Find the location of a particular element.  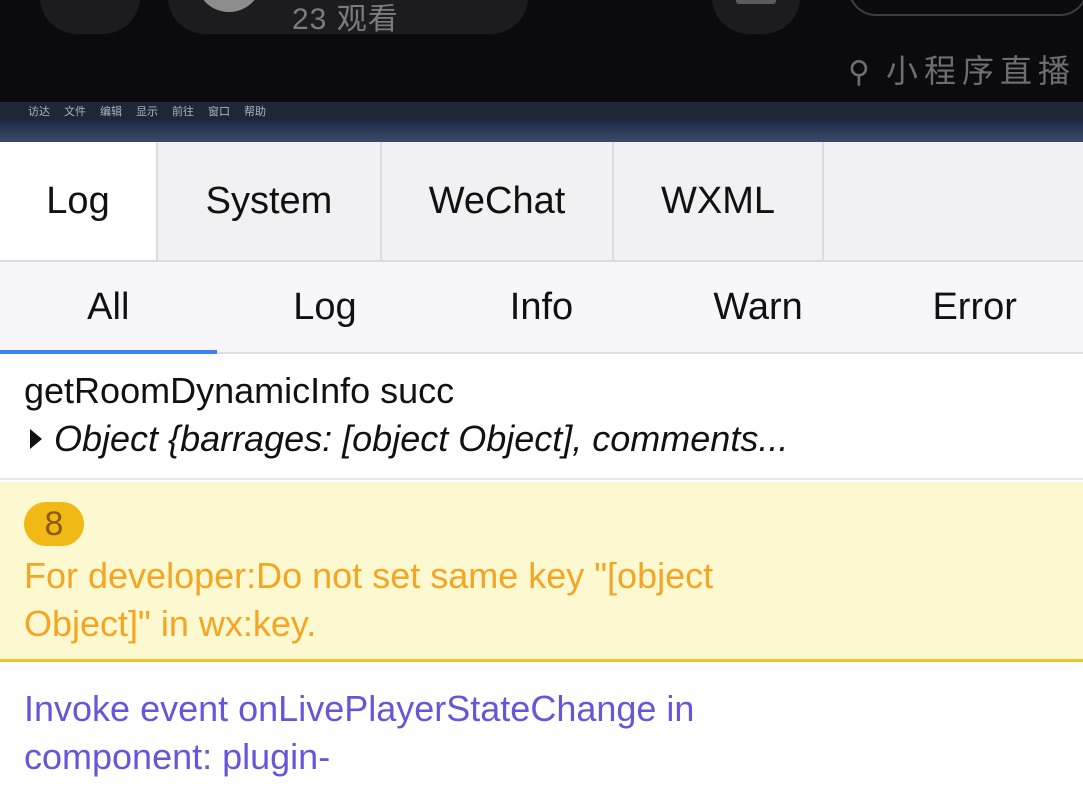

menu-item-help: 帮助 is located at coordinates (255, 111).